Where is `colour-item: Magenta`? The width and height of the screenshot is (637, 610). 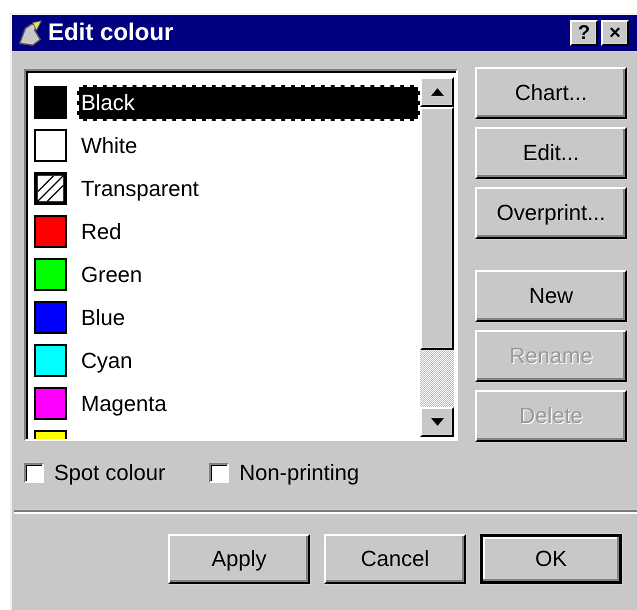 colour-item: Magenta is located at coordinates (248, 404).